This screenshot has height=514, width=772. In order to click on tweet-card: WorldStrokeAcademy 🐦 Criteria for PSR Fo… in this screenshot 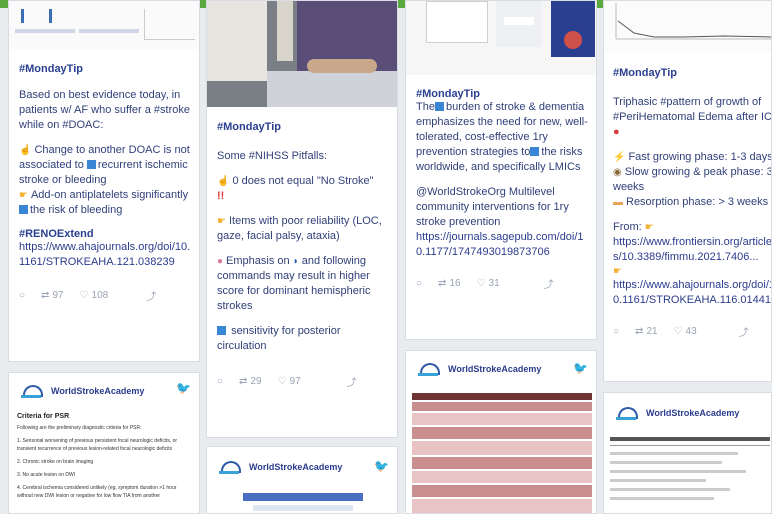, I will do `click(104, 443)`.